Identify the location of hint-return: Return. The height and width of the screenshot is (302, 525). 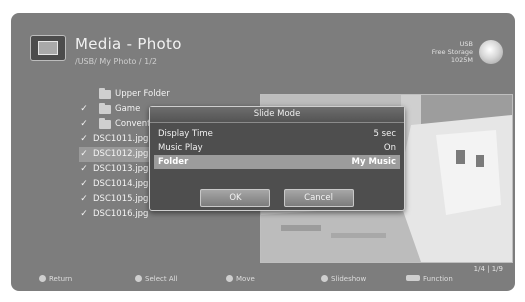
(55, 279).